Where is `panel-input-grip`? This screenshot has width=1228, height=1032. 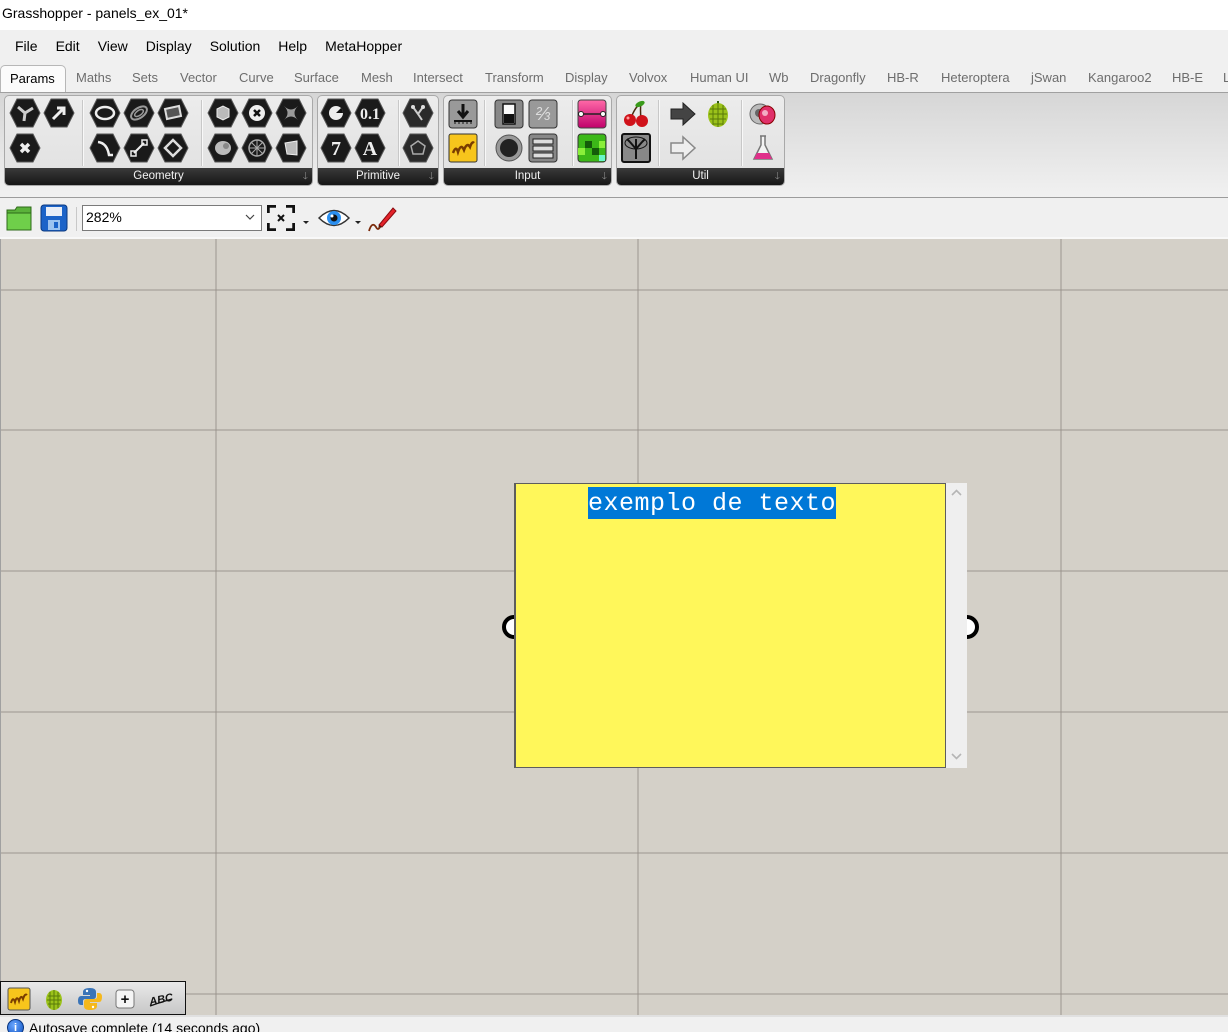
panel-input-grip is located at coordinates (507, 627).